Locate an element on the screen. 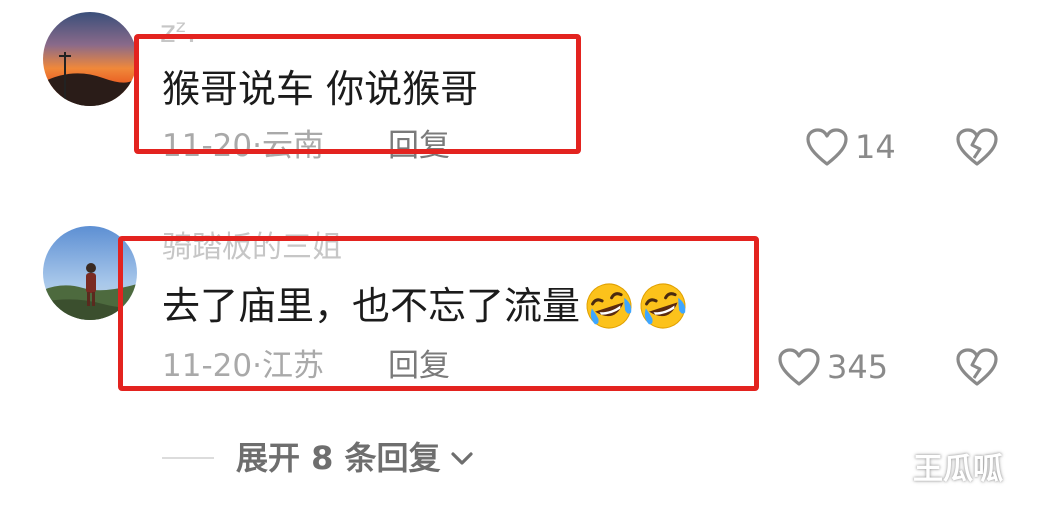  avatar-sunset is located at coordinates (90, 59).